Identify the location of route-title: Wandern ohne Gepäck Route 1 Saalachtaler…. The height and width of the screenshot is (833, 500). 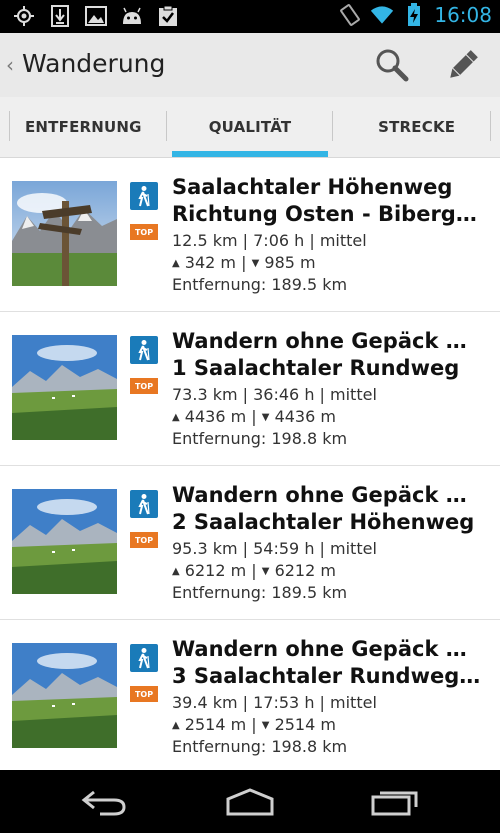
(327, 354).